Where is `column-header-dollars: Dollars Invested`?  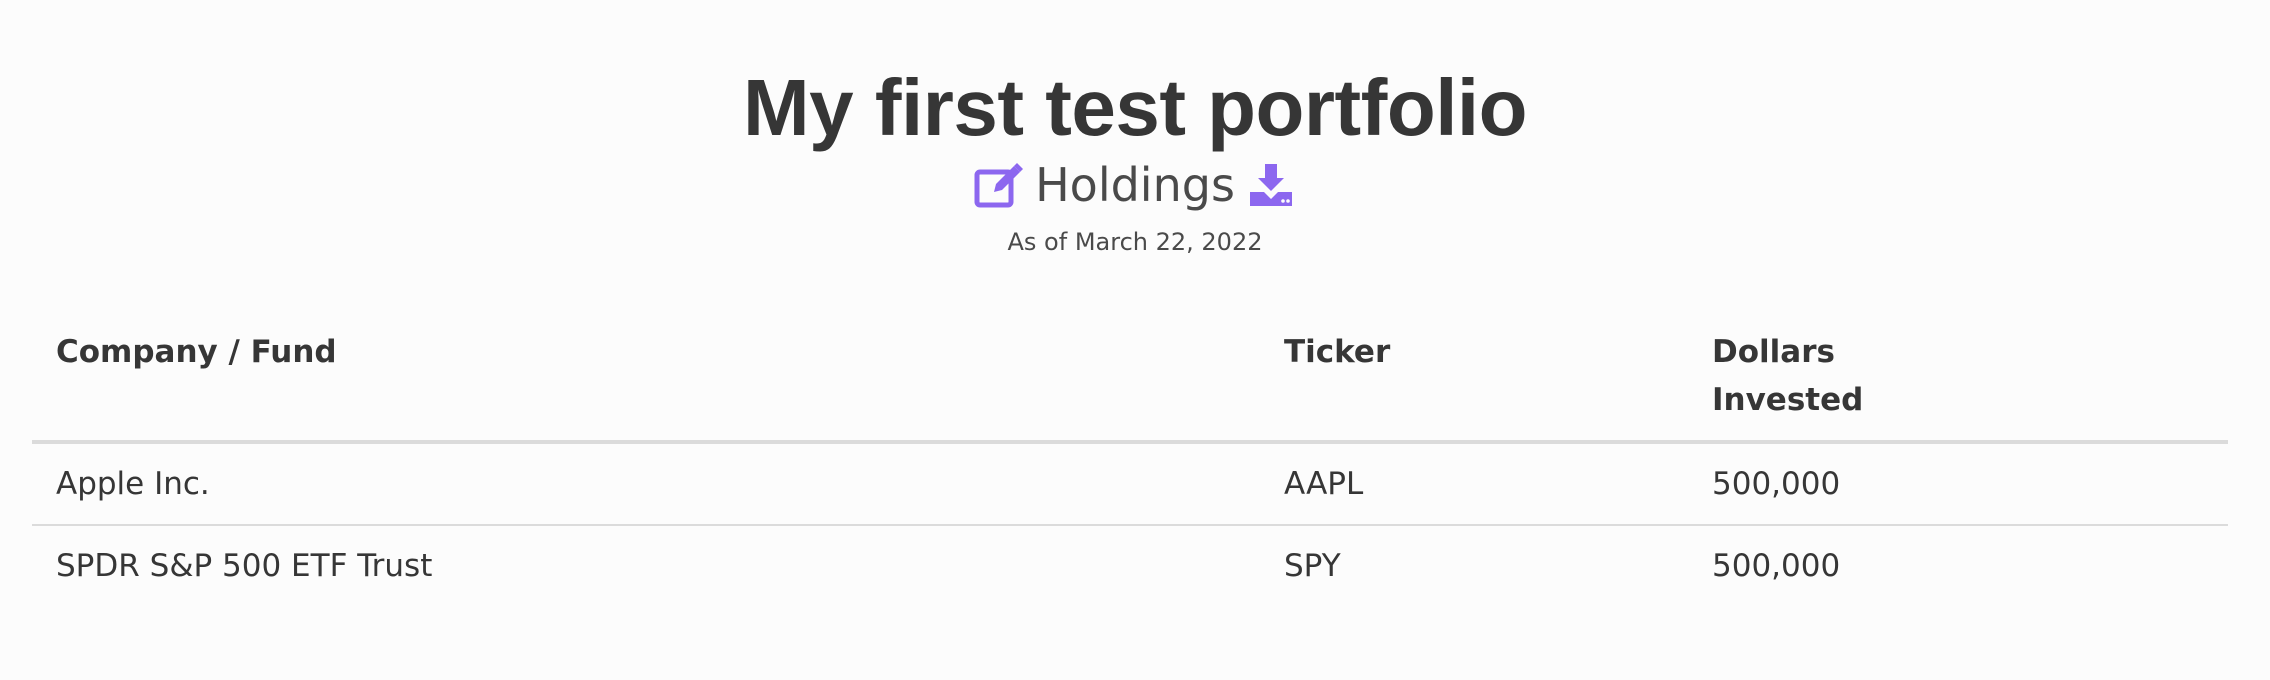
column-header-dollars: Dollars Invested is located at coordinates (1958, 381).